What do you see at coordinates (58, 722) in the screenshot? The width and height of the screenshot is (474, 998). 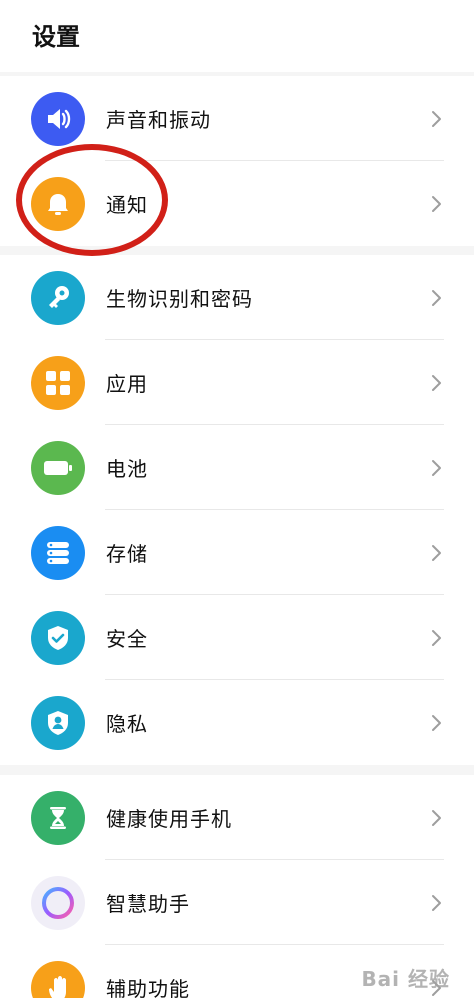 I see `privacy-shield-icon` at bounding box center [58, 722].